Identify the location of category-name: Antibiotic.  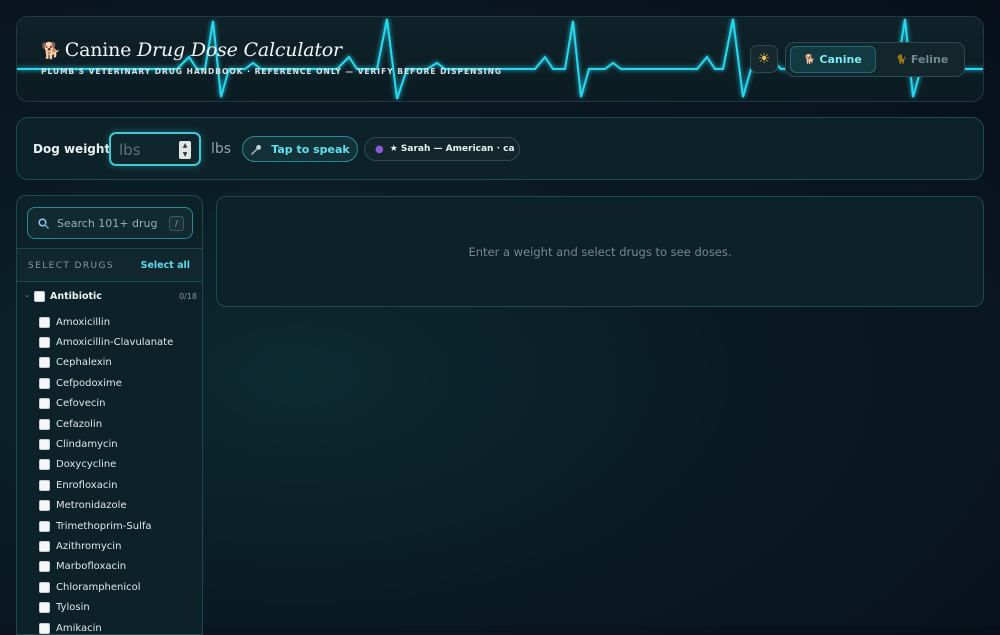
(76, 296).